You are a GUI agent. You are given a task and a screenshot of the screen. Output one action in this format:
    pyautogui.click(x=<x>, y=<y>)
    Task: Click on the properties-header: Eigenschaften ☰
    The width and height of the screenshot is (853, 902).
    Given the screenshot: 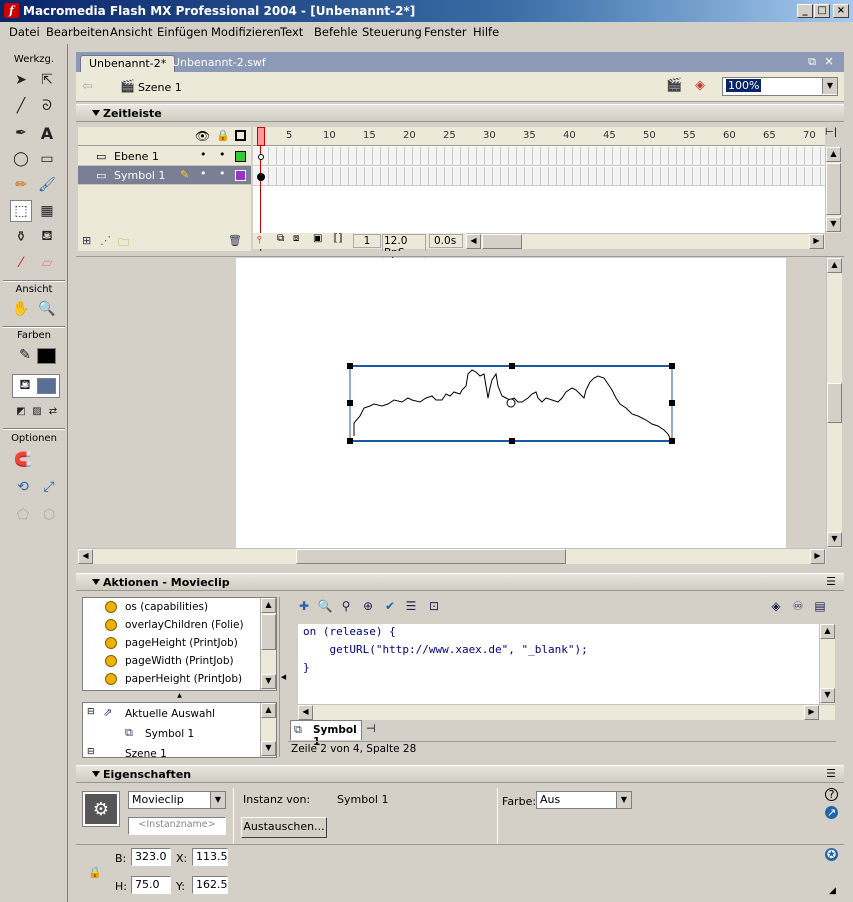 What is the action you would take?
    pyautogui.click(x=460, y=774)
    